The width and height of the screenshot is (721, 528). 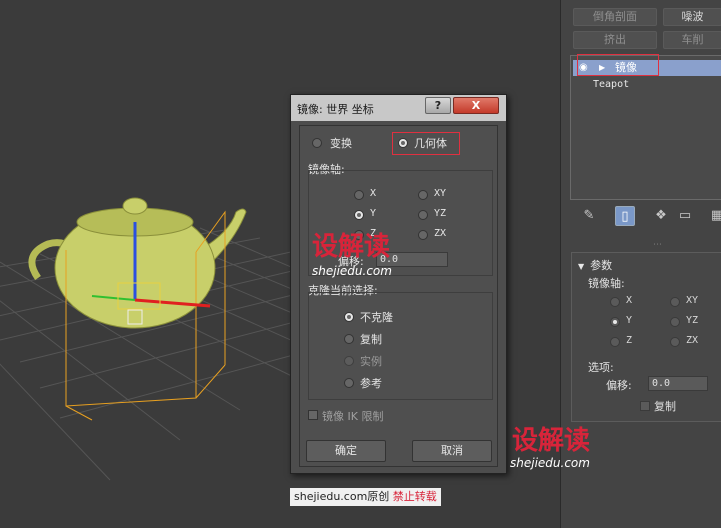 I want to click on credit-notice: 禁止转载, so click(x=414, y=496).